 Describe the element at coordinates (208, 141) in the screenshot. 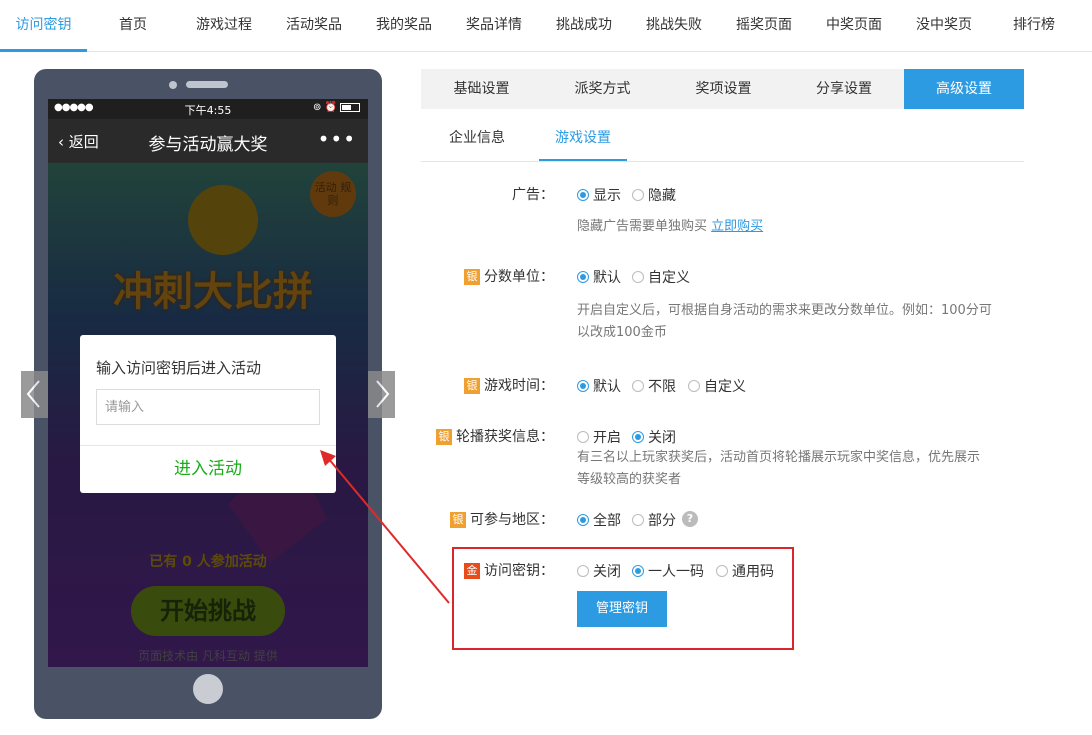

I see `wechat-header: ‹ 返回 参与活动赢大奖 •••` at that location.